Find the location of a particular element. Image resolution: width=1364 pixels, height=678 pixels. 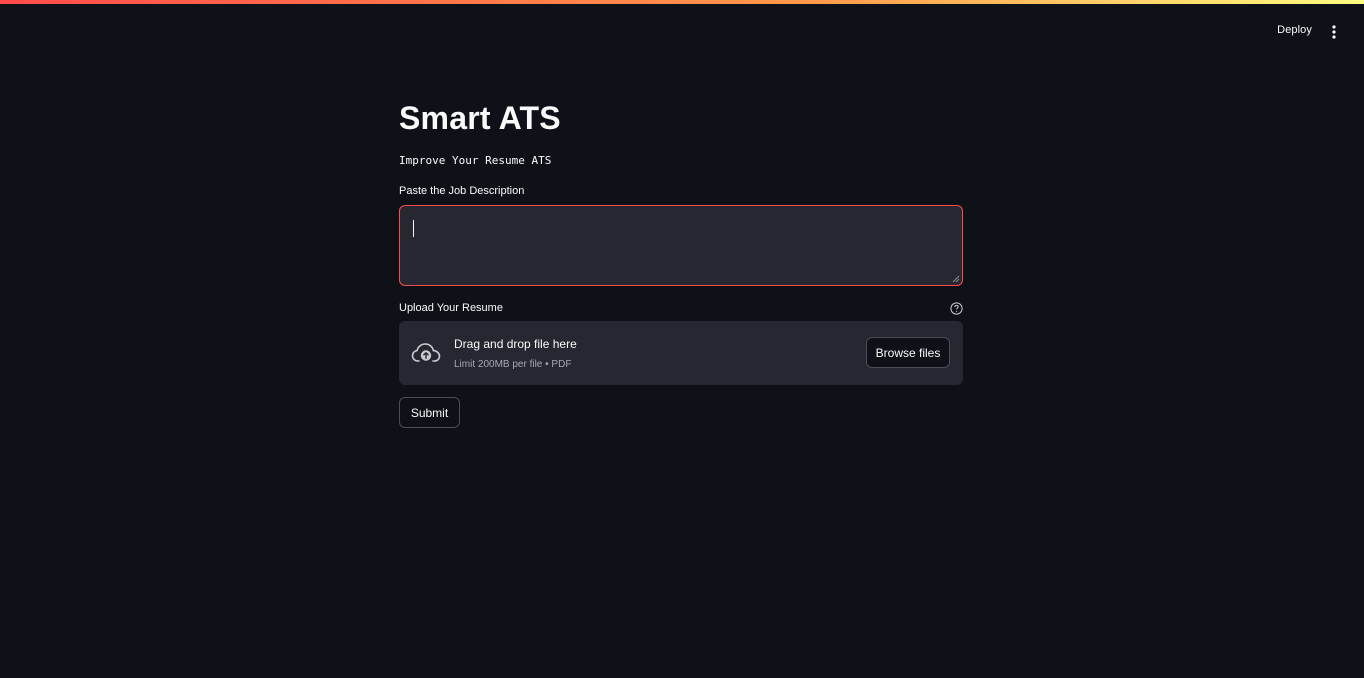

browse-files-button: Browse files is located at coordinates (908, 352).